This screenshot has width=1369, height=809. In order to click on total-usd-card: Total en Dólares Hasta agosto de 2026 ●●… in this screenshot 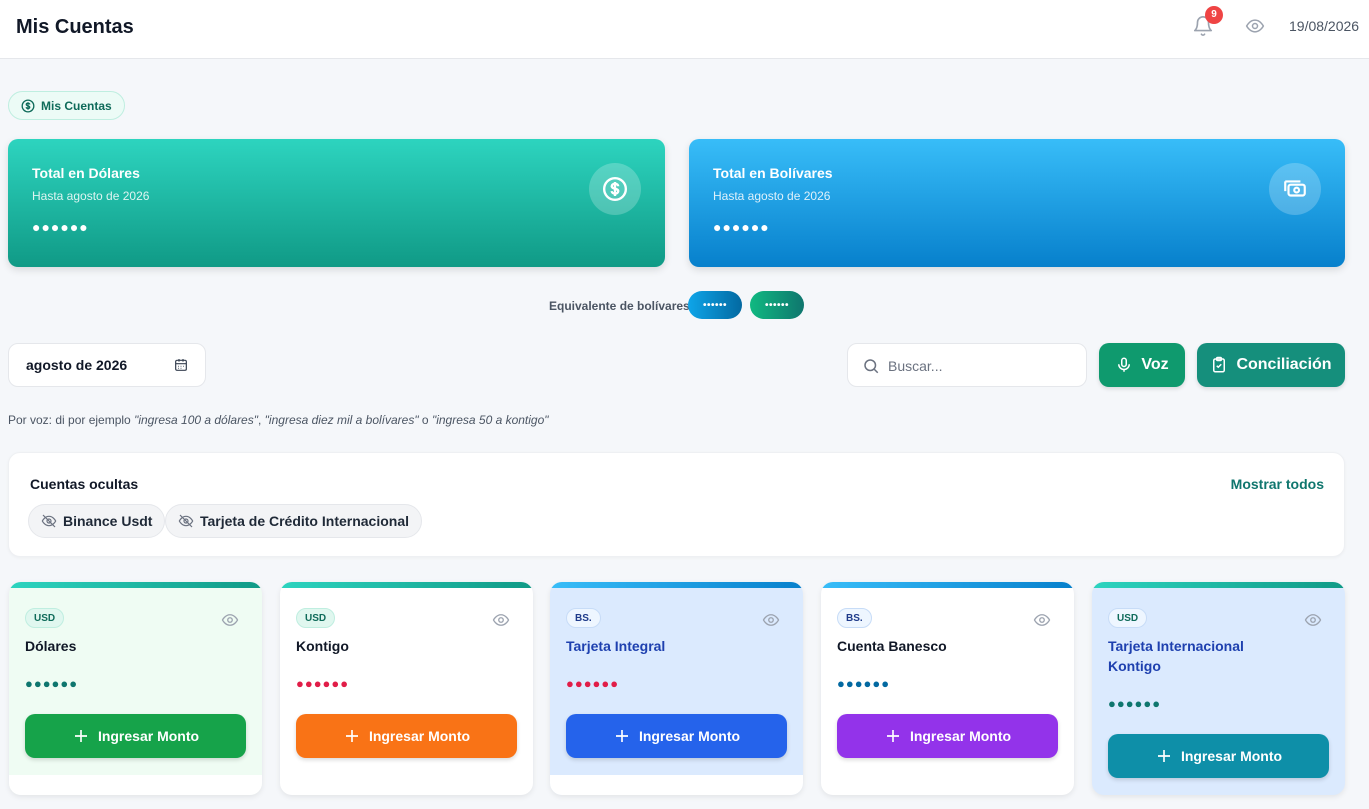, I will do `click(336, 203)`.